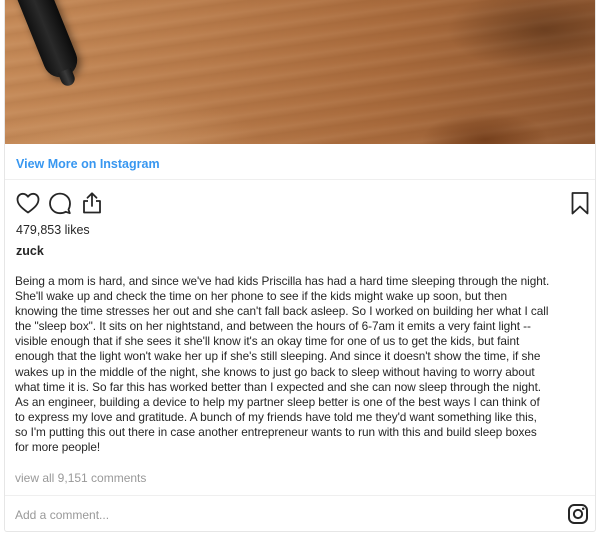  What do you see at coordinates (28, 203) in the screenshot?
I see `heart-icon` at bounding box center [28, 203].